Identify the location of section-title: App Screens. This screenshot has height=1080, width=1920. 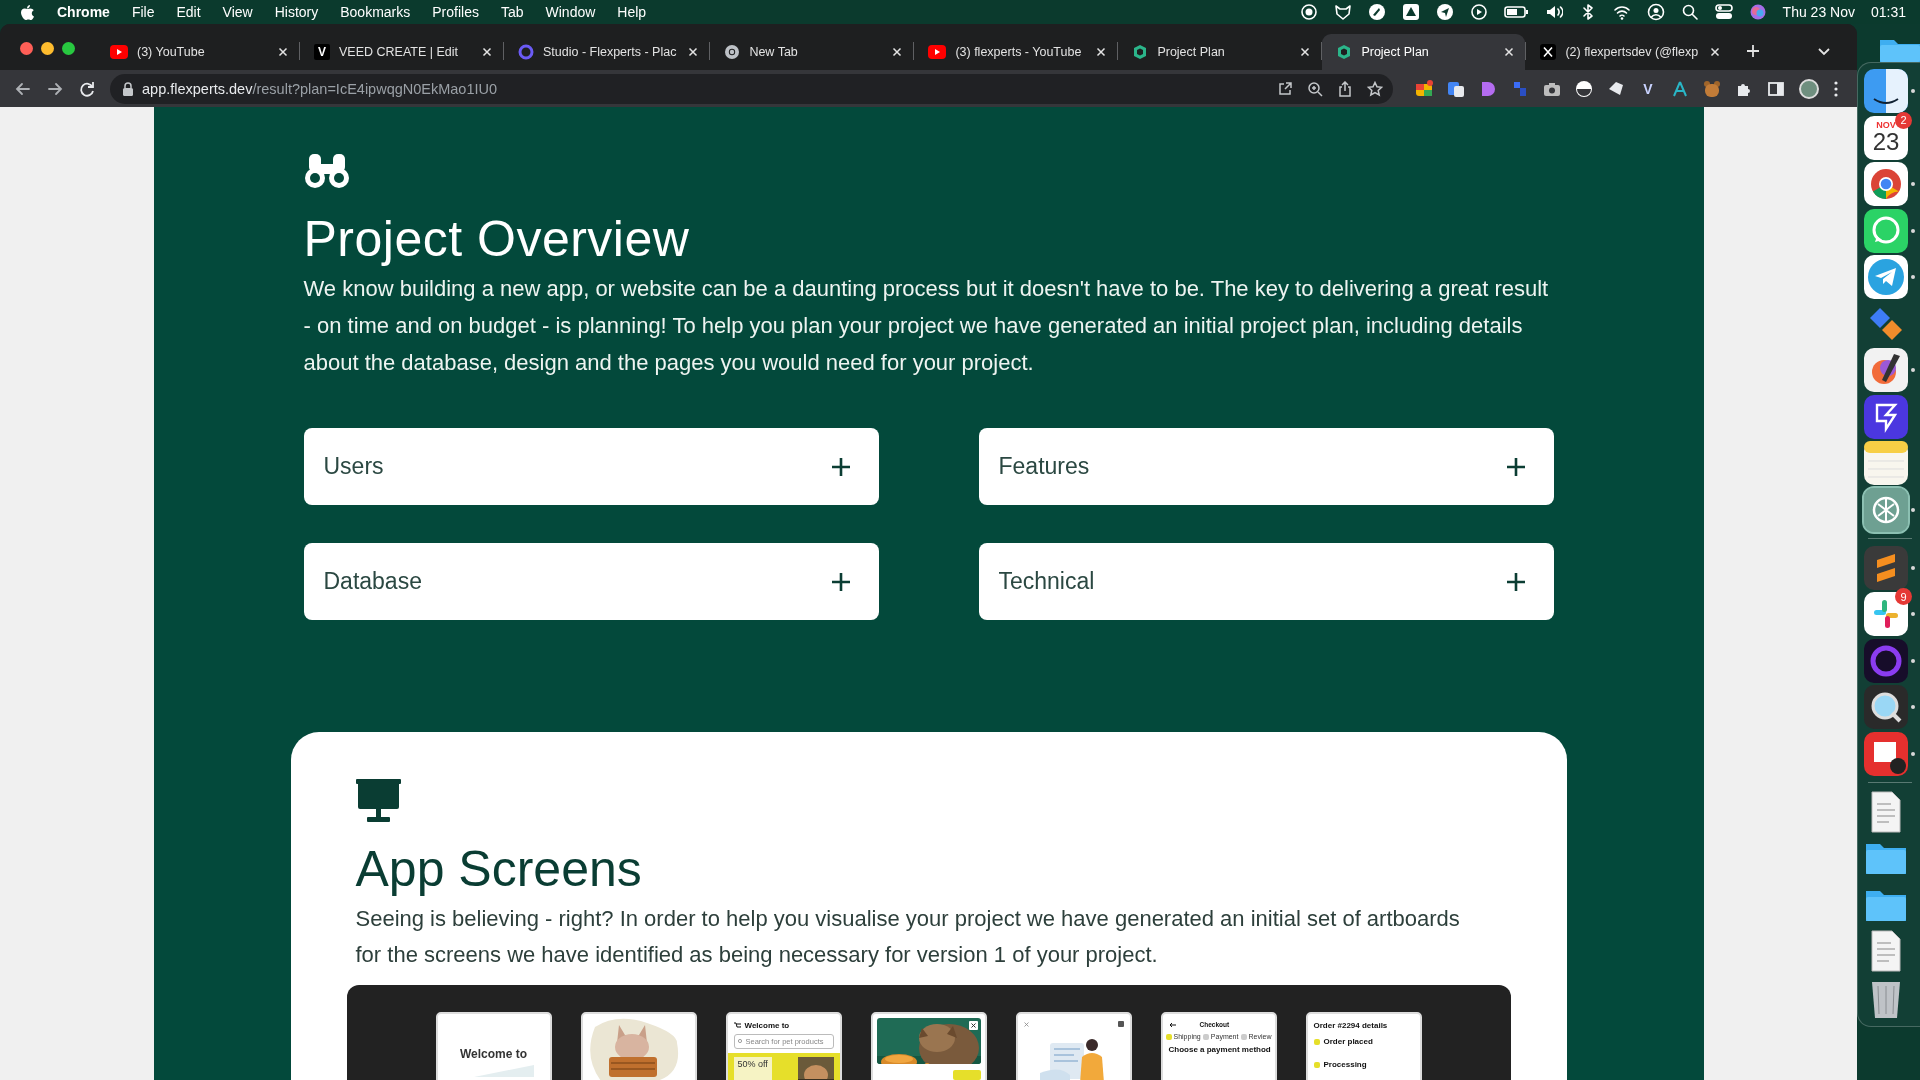
(498, 869).